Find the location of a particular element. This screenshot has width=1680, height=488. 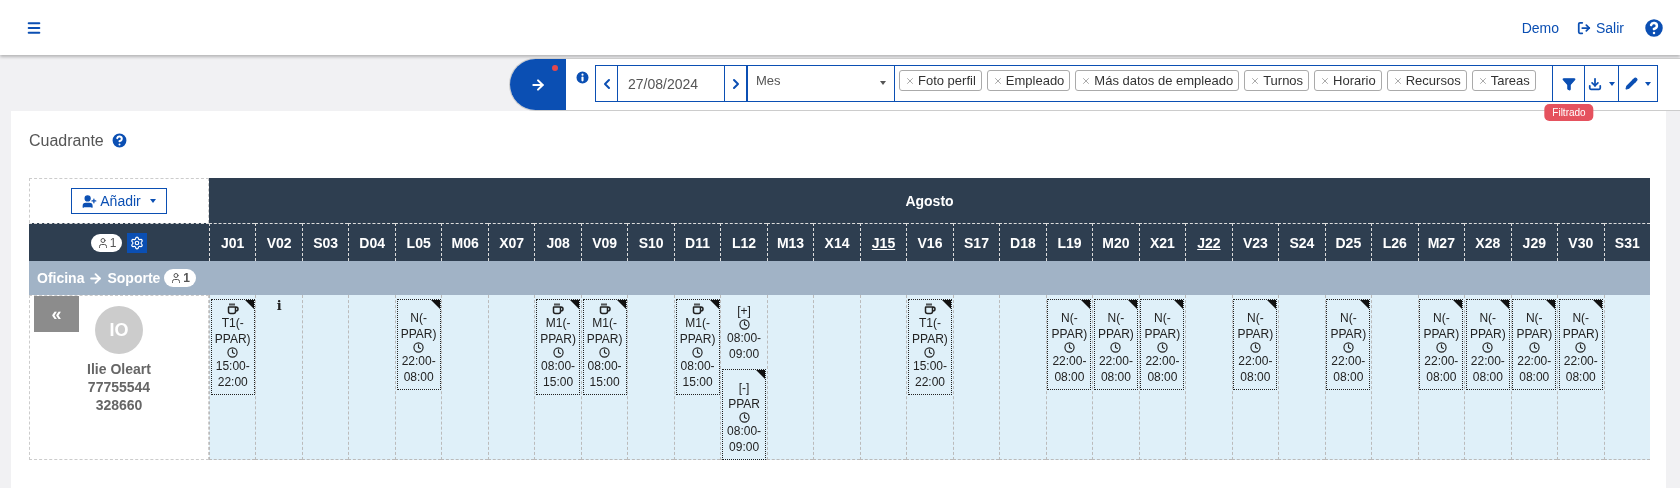

day-header: L26 is located at coordinates (1394, 242).